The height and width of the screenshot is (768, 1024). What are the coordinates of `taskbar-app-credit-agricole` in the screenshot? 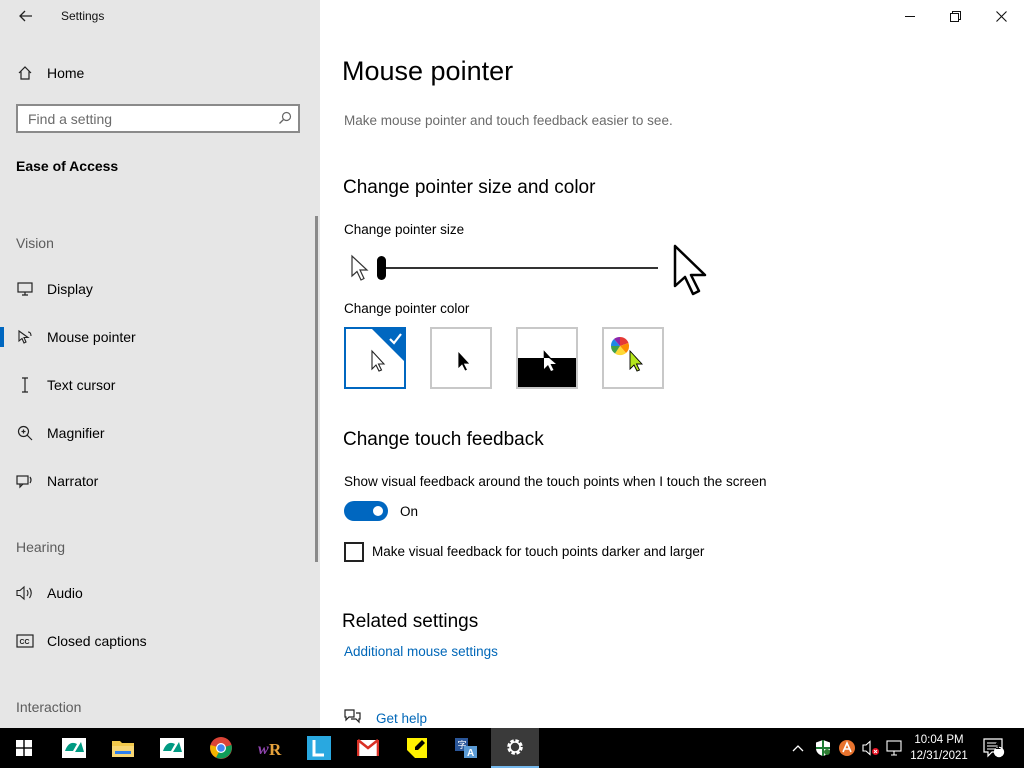 It's located at (74, 748).